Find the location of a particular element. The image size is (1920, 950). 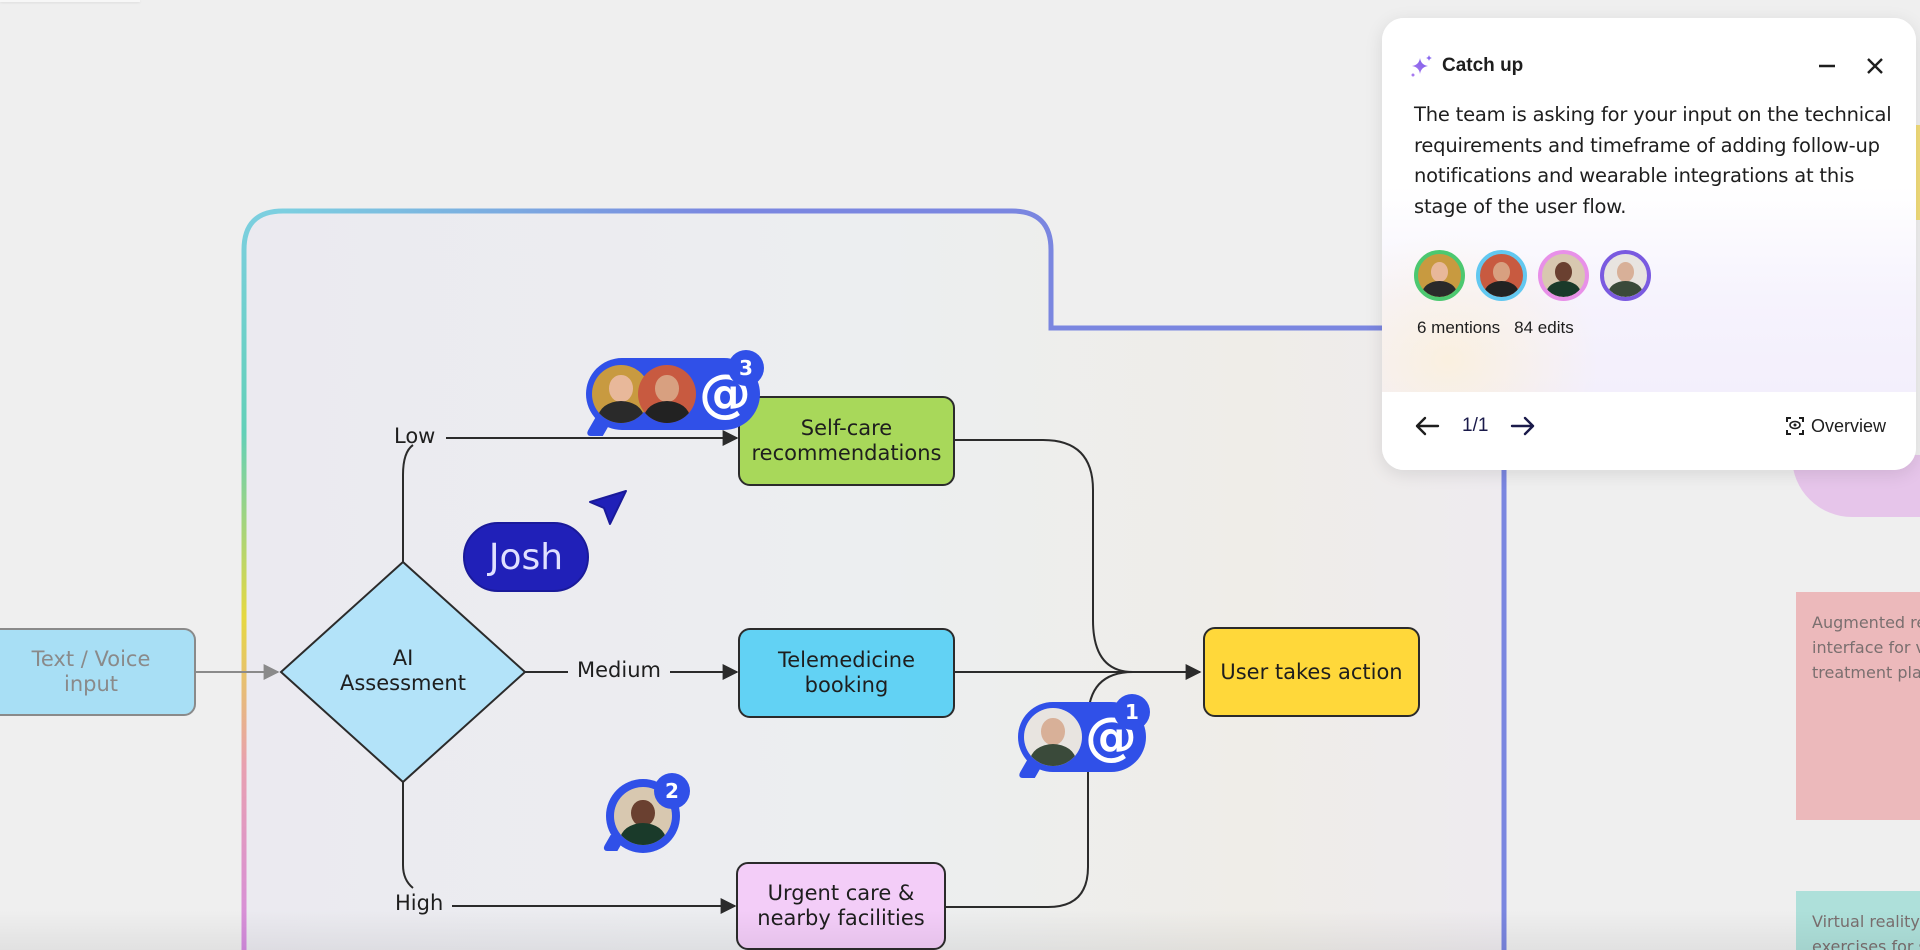

panel-title: Catch up is located at coordinates (1483, 65).